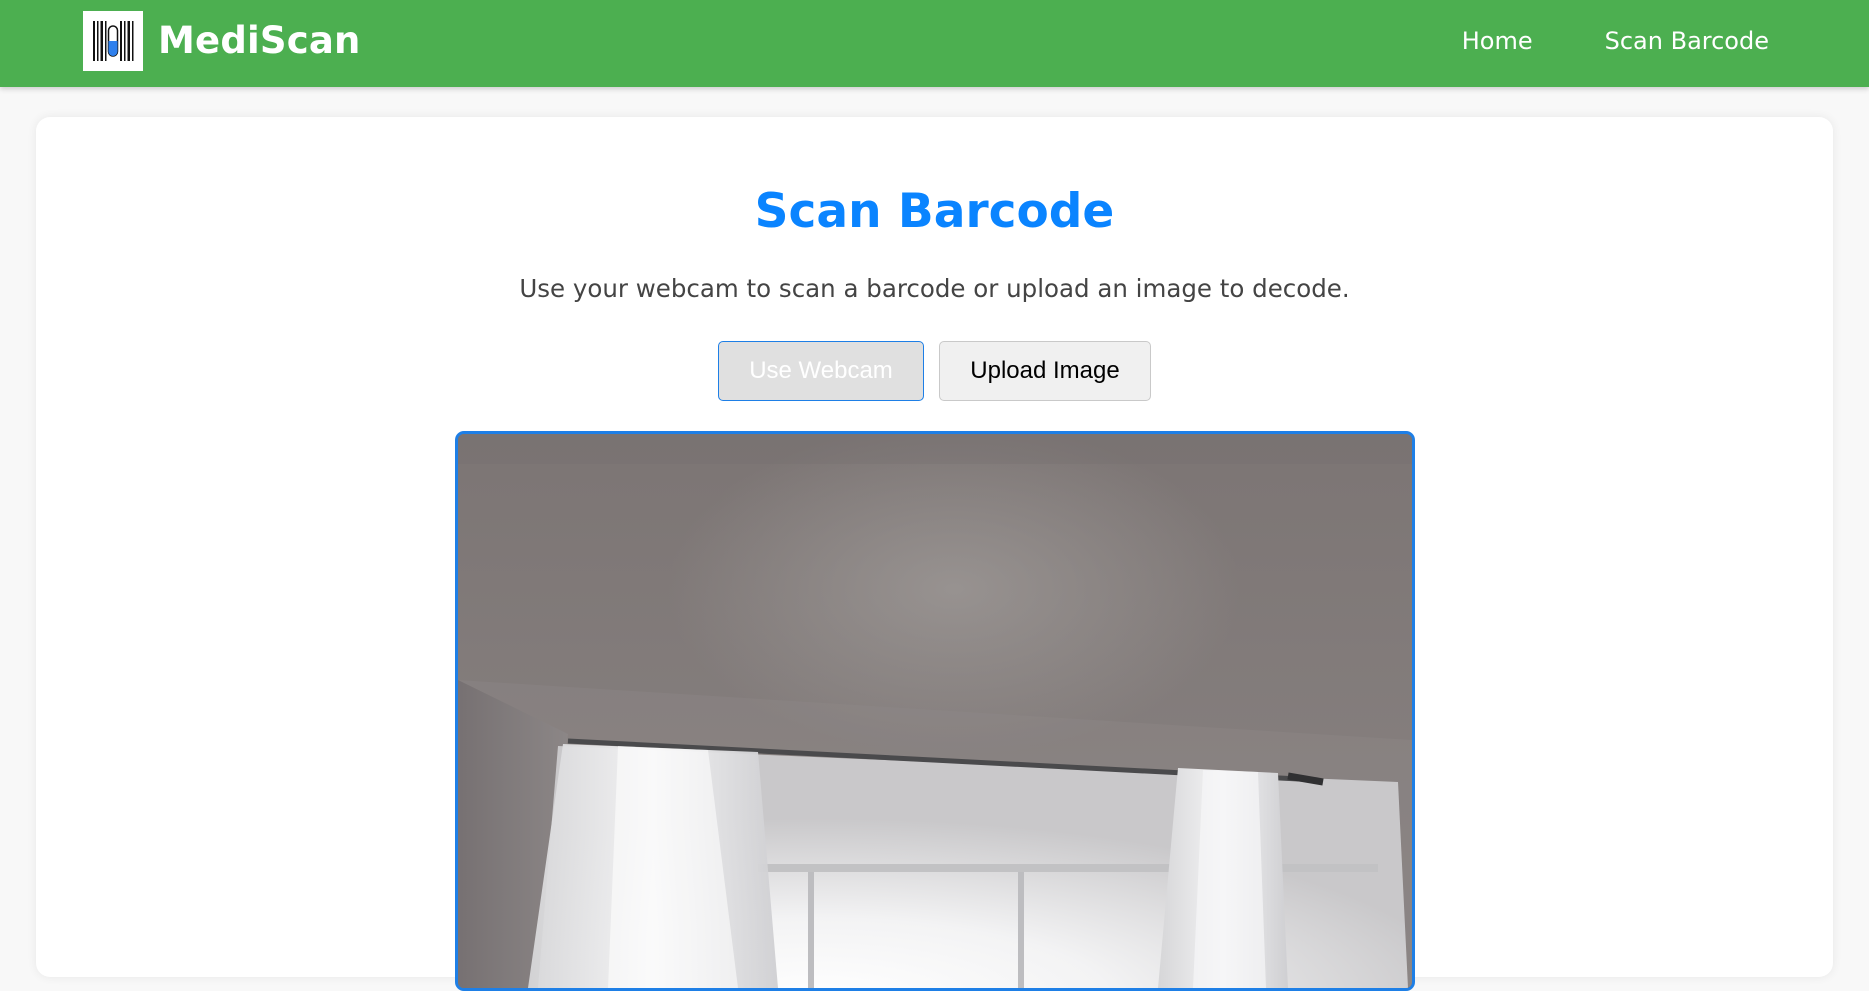  I want to click on brand-name: MediScan, so click(259, 40).